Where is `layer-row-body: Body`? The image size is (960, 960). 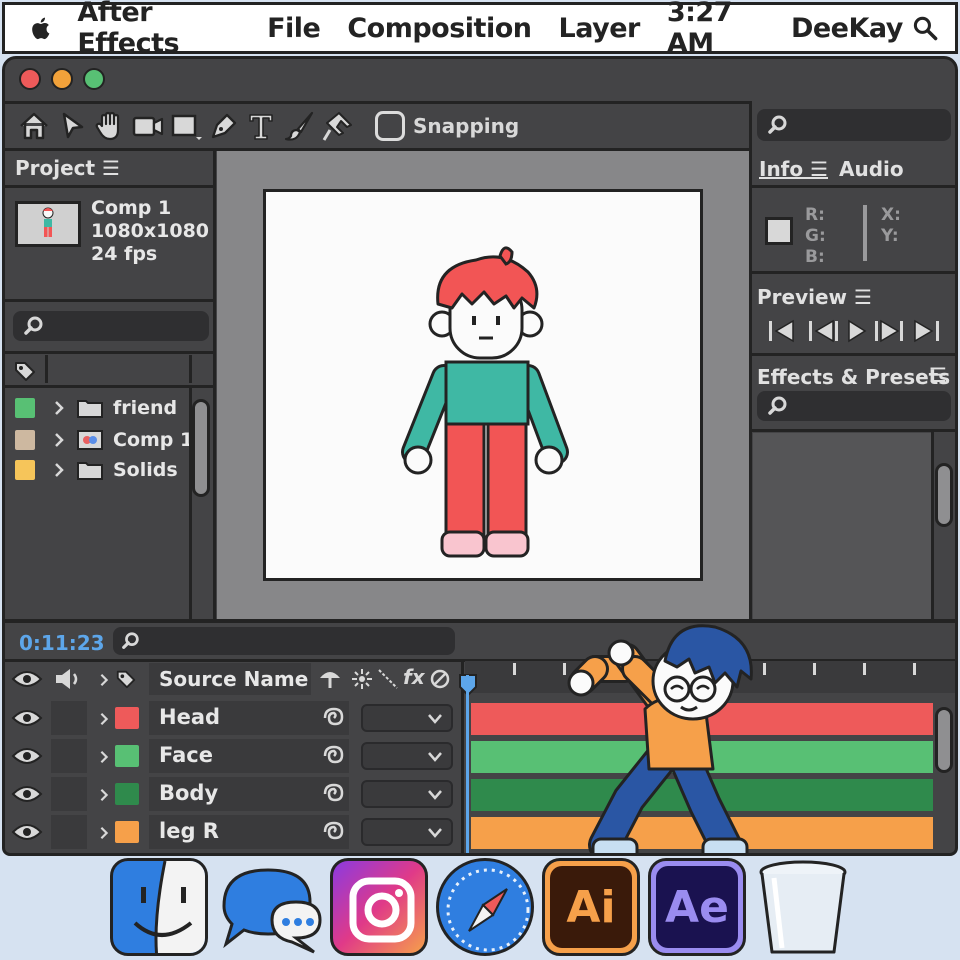
layer-row-body: Body is located at coordinates (233, 796).